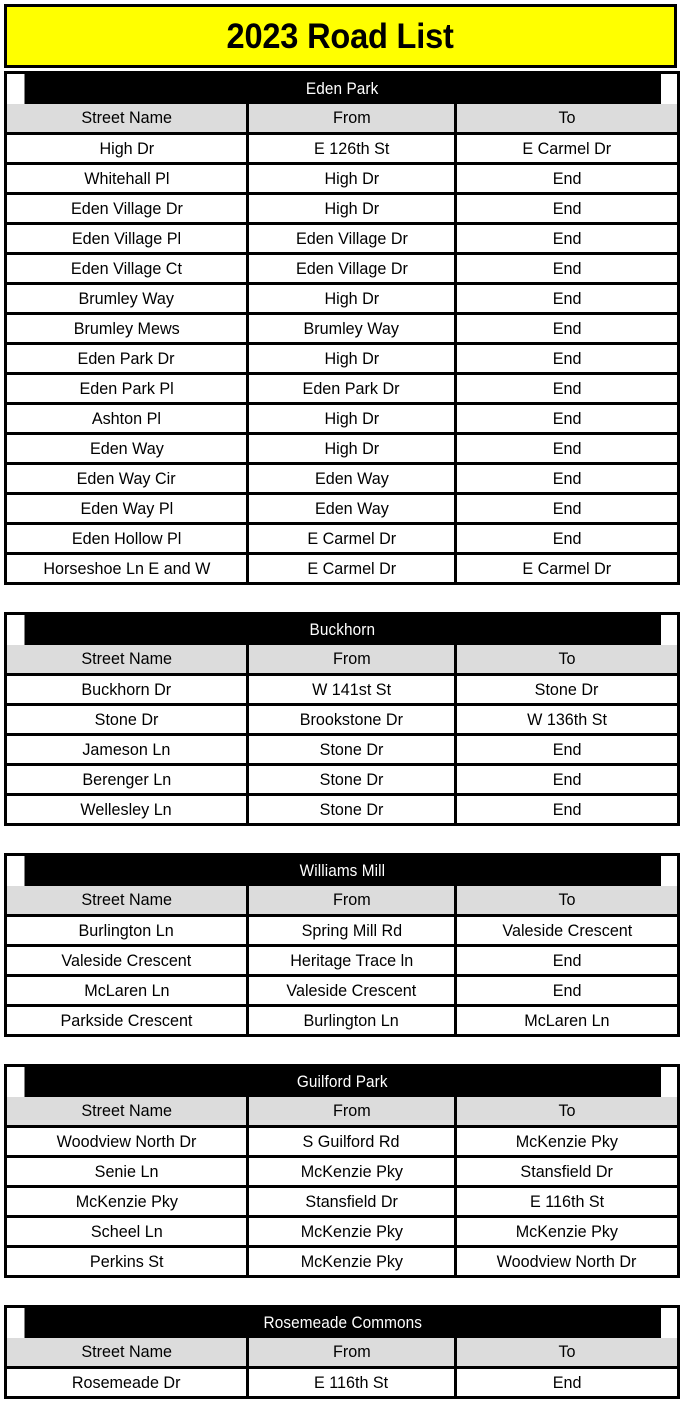 The image size is (681, 1409). Describe the element at coordinates (342, 629) in the screenshot. I see `section-header-cell: Buckhorn` at that location.